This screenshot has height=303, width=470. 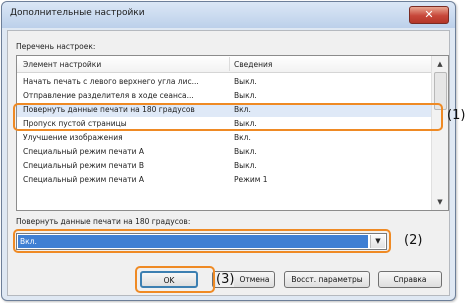 I want to click on close-button: ✕, so click(x=429, y=15).